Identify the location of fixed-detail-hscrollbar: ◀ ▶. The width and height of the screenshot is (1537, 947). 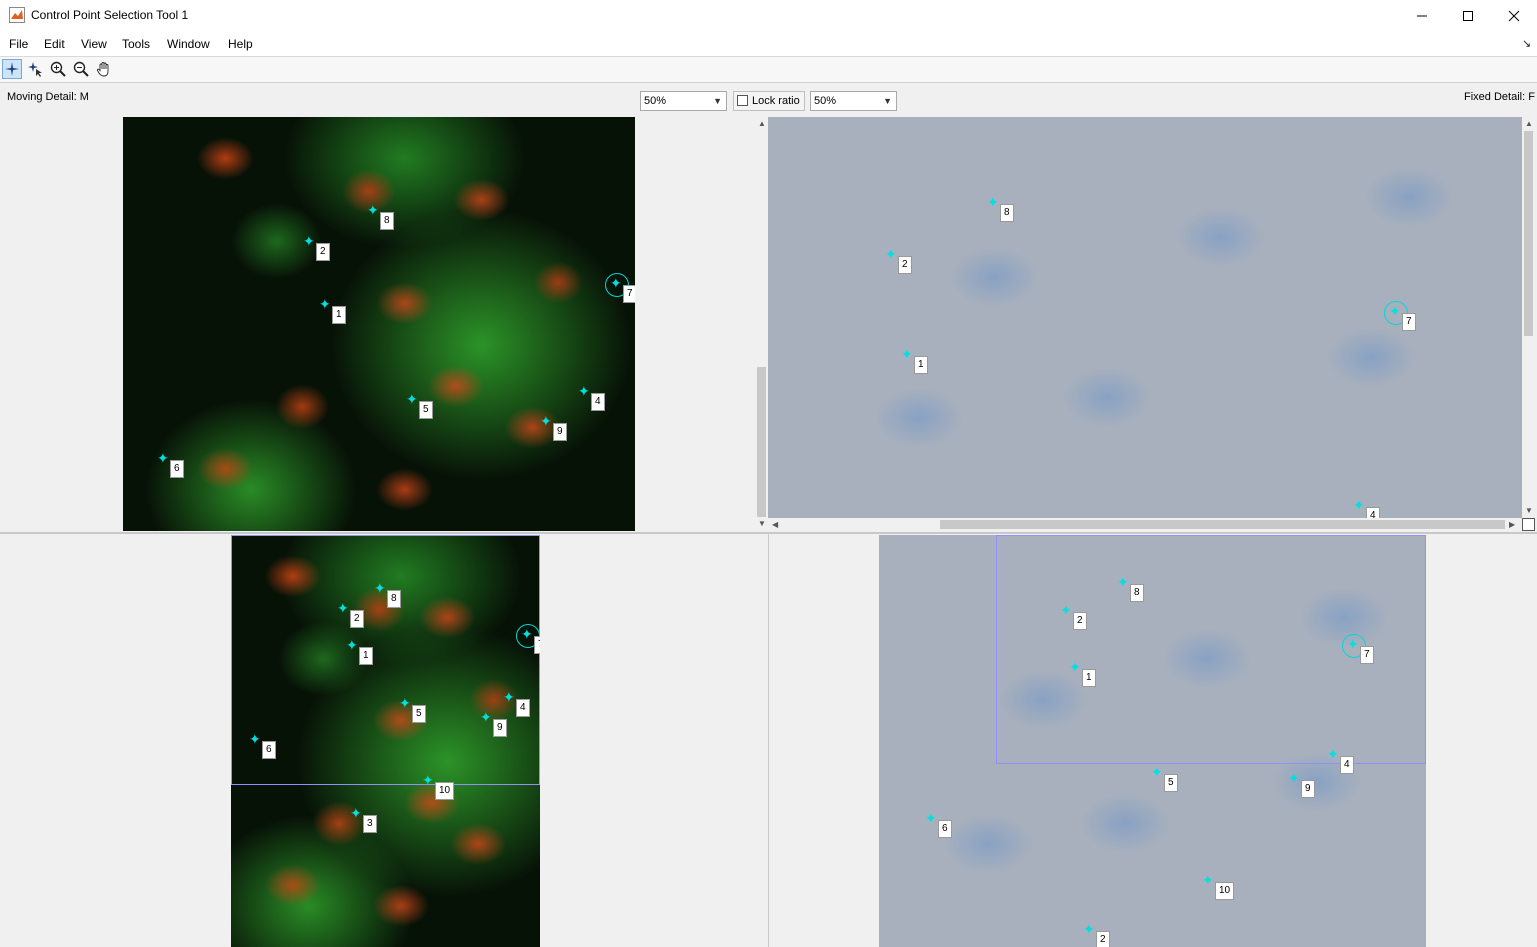
(1145, 524).